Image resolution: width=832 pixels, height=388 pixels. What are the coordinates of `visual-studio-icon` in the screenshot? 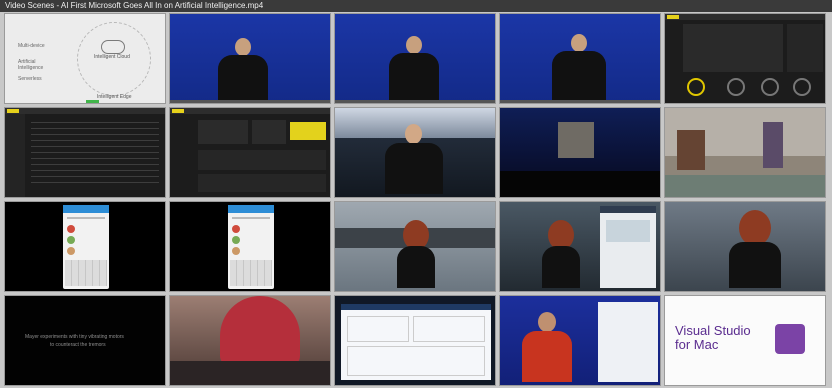 It's located at (790, 339).